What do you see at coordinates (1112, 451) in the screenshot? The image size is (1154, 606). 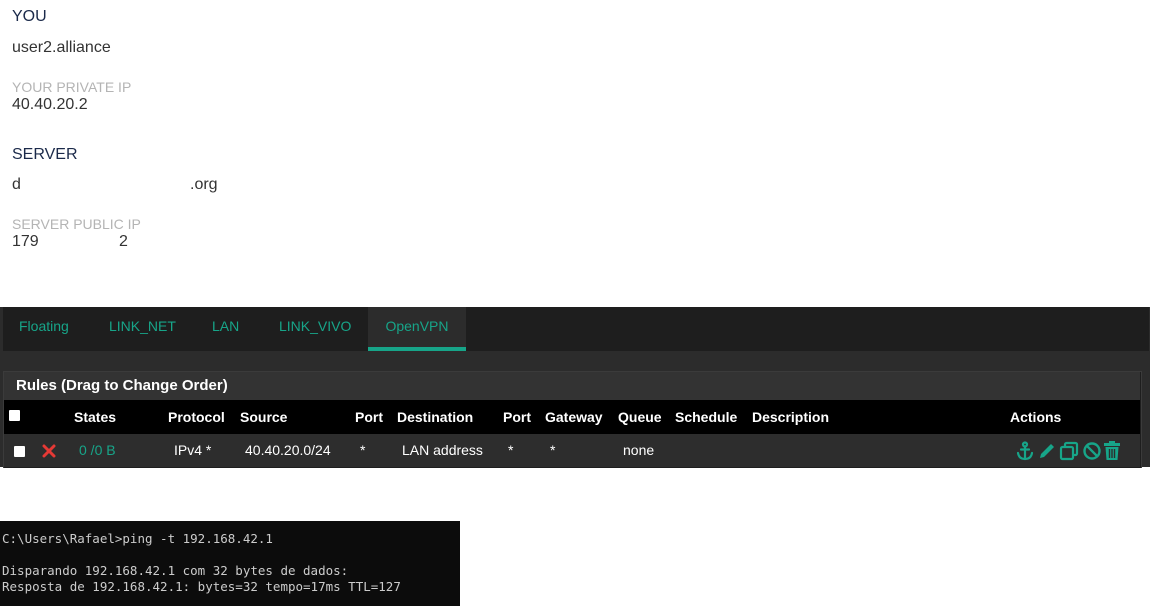 I see `trash-icon` at bounding box center [1112, 451].